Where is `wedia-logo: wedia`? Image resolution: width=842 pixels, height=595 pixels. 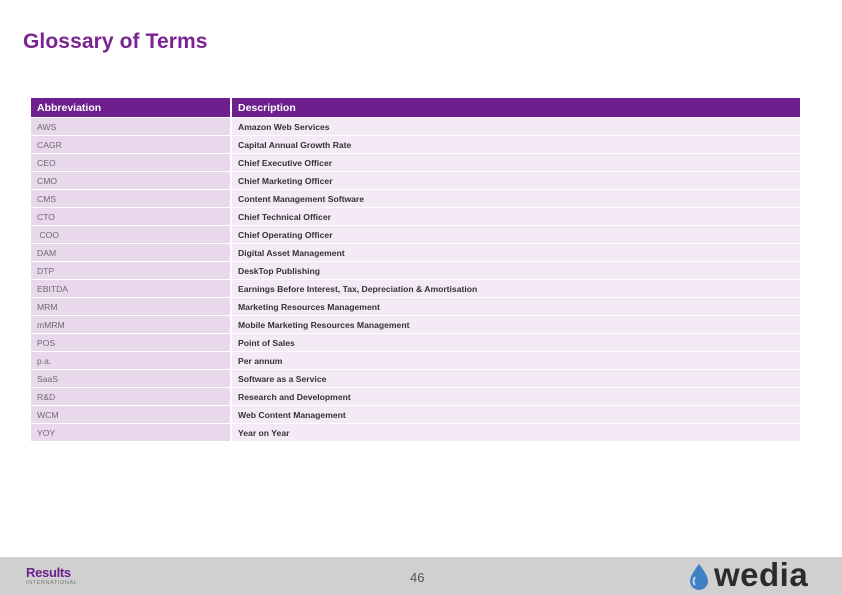 wedia-logo: wedia is located at coordinates (759, 575).